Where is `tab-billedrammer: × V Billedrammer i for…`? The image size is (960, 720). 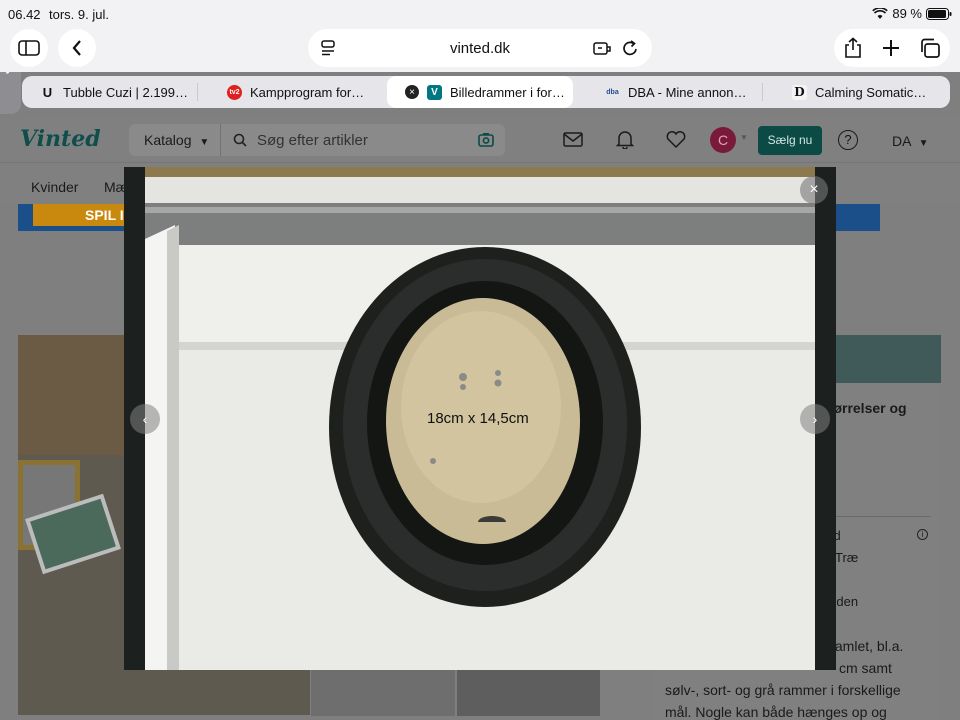
tab-billedrammer: × V Billedrammer i for… is located at coordinates (480, 92).